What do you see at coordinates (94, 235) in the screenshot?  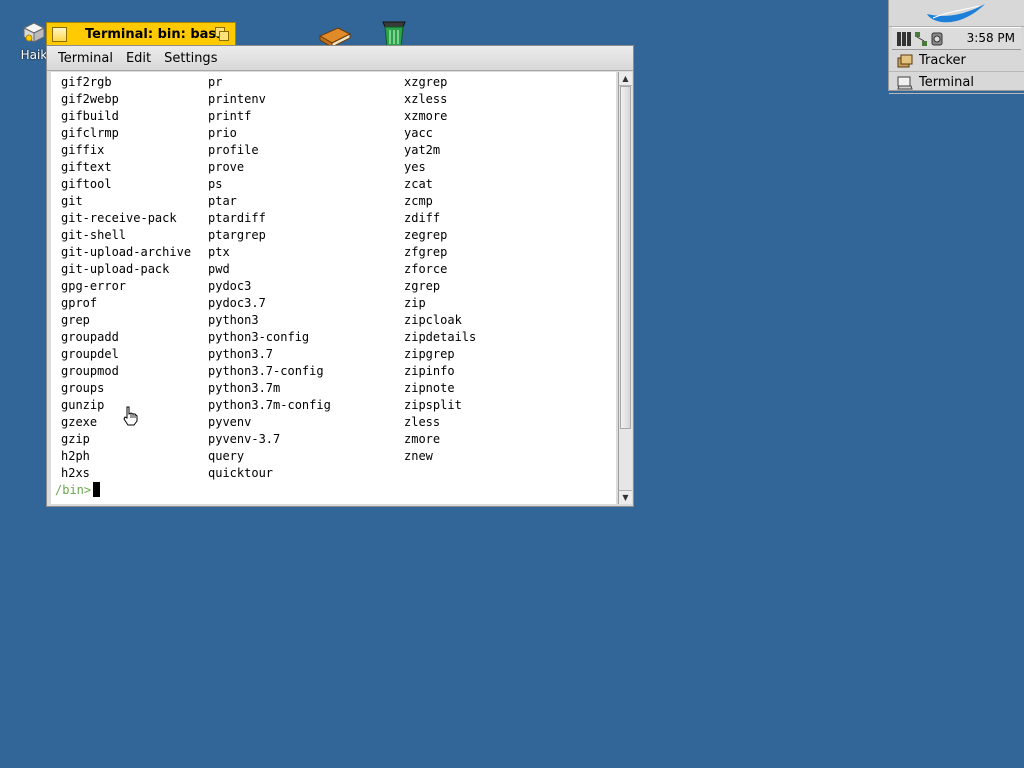 I see `command-name: git-shell` at bounding box center [94, 235].